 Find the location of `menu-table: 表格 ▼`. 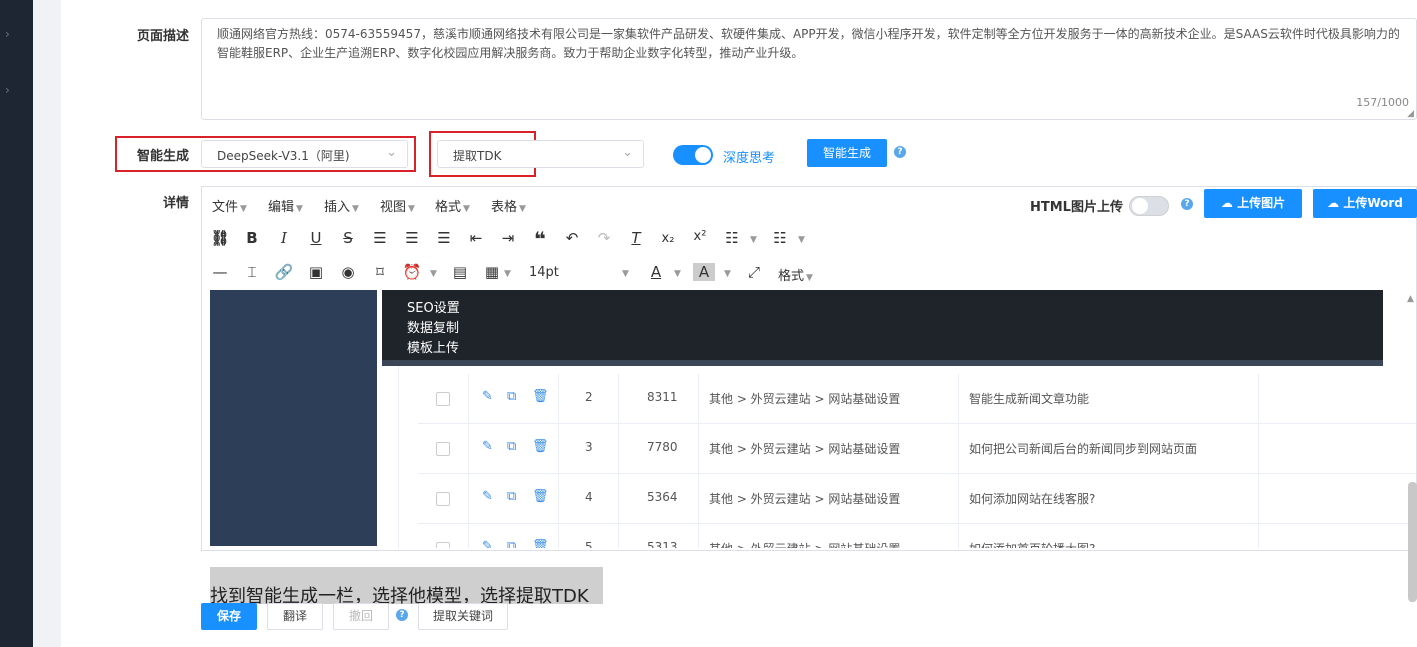

menu-table: 表格 ▼ is located at coordinates (508, 205).